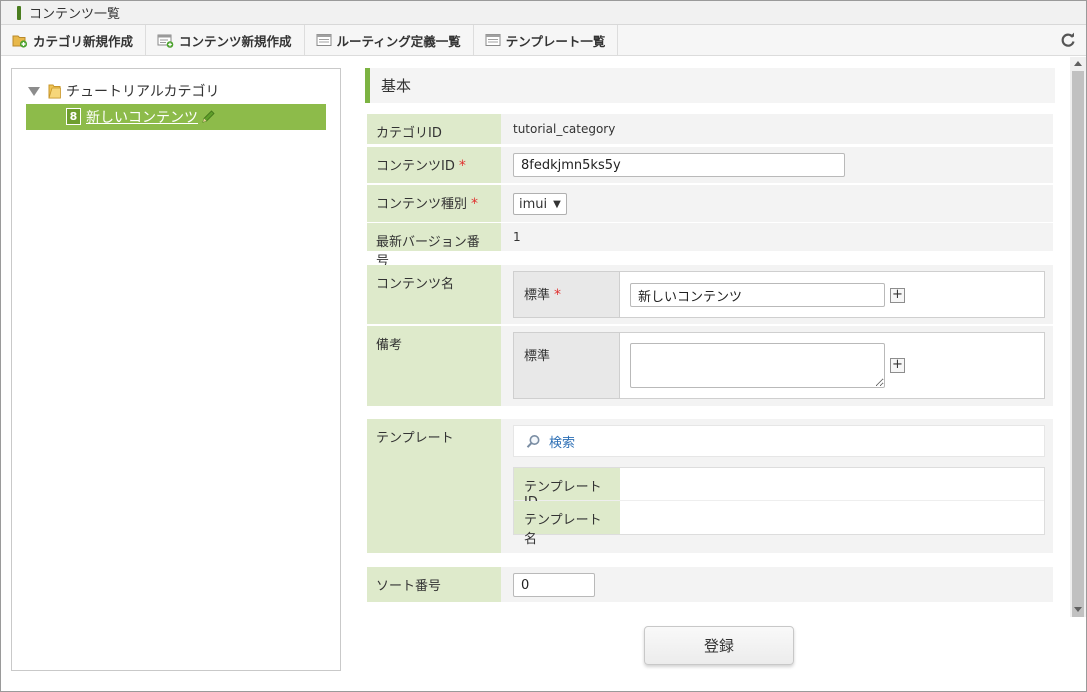  I want to click on template-name-label: テンプレート名, so click(567, 524).